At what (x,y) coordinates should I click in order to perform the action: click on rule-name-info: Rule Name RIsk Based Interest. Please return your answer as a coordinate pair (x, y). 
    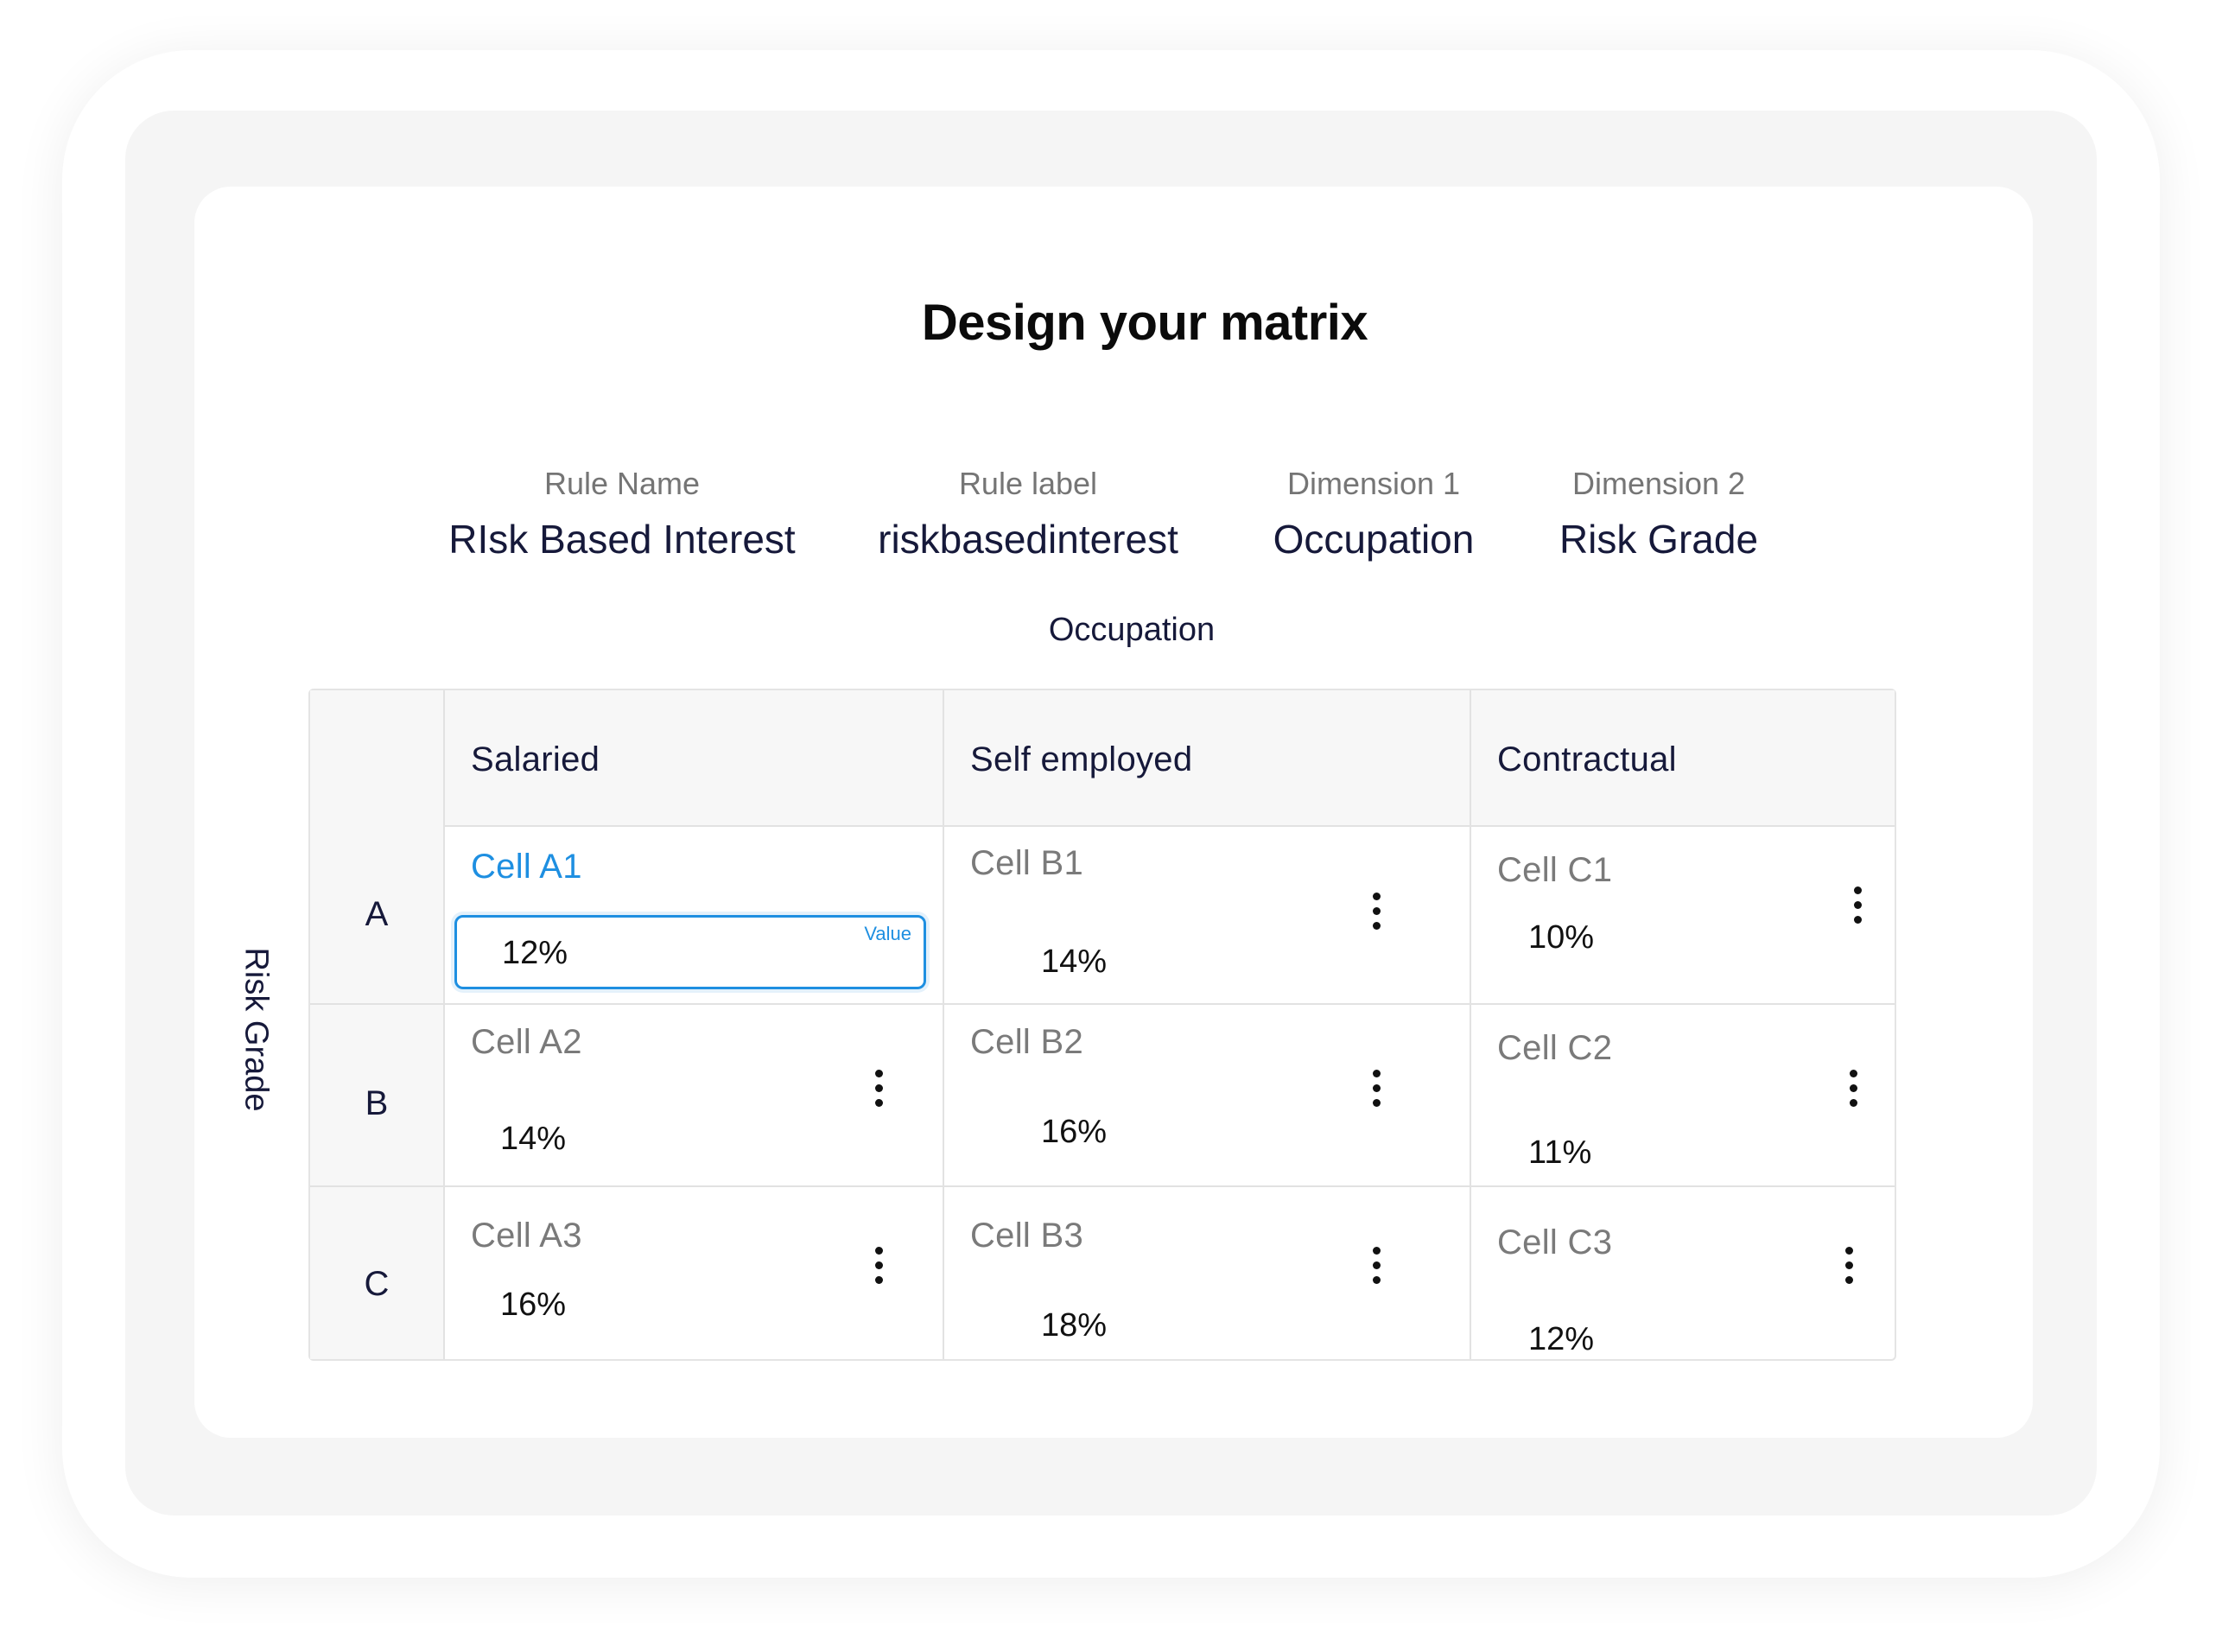
    Looking at the image, I should click on (622, 515).